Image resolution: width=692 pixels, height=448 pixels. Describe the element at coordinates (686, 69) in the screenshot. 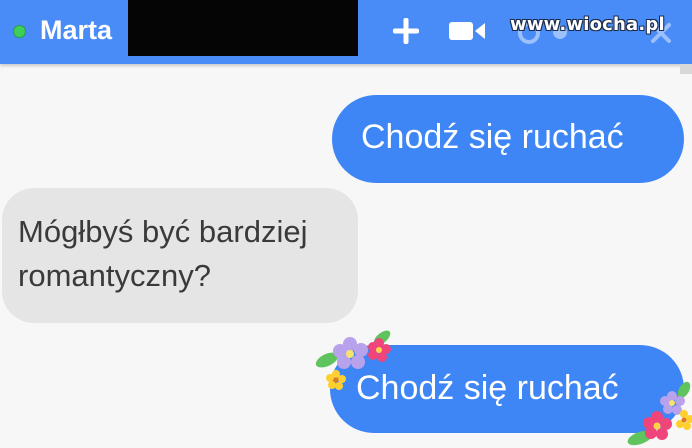

I see `scrollbar-edge` at that location.